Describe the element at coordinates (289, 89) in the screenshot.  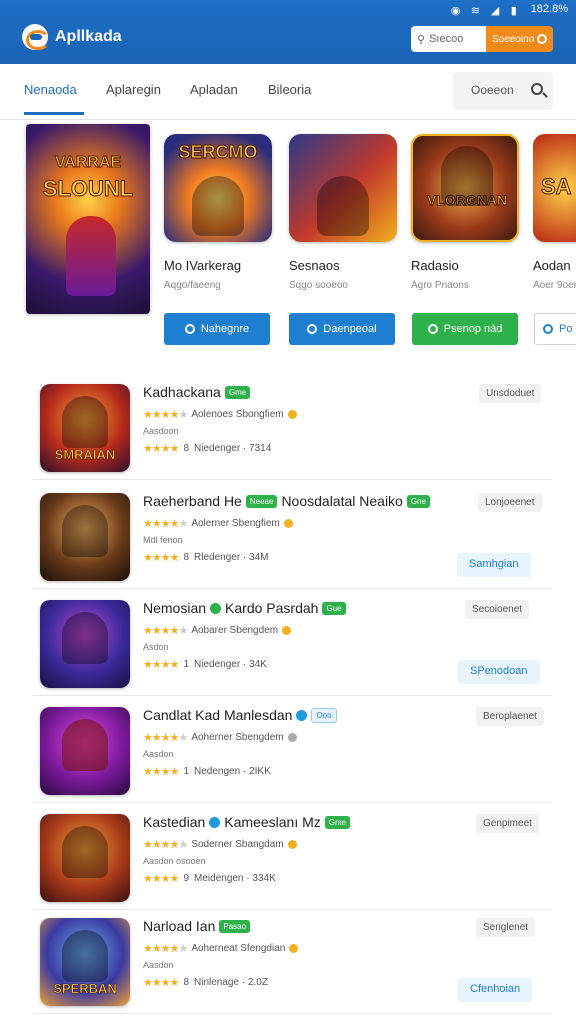
I see `tab-3: Bileoria` at that location.